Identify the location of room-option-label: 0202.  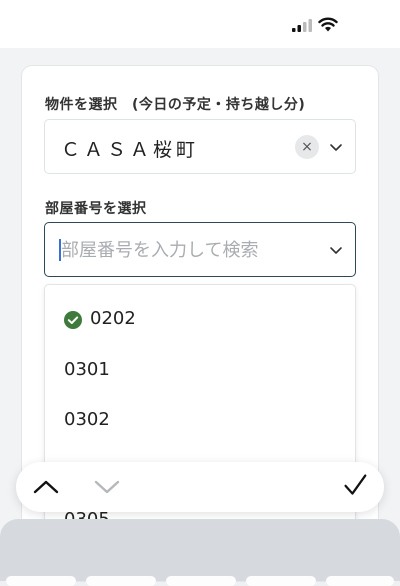
(113, 318).